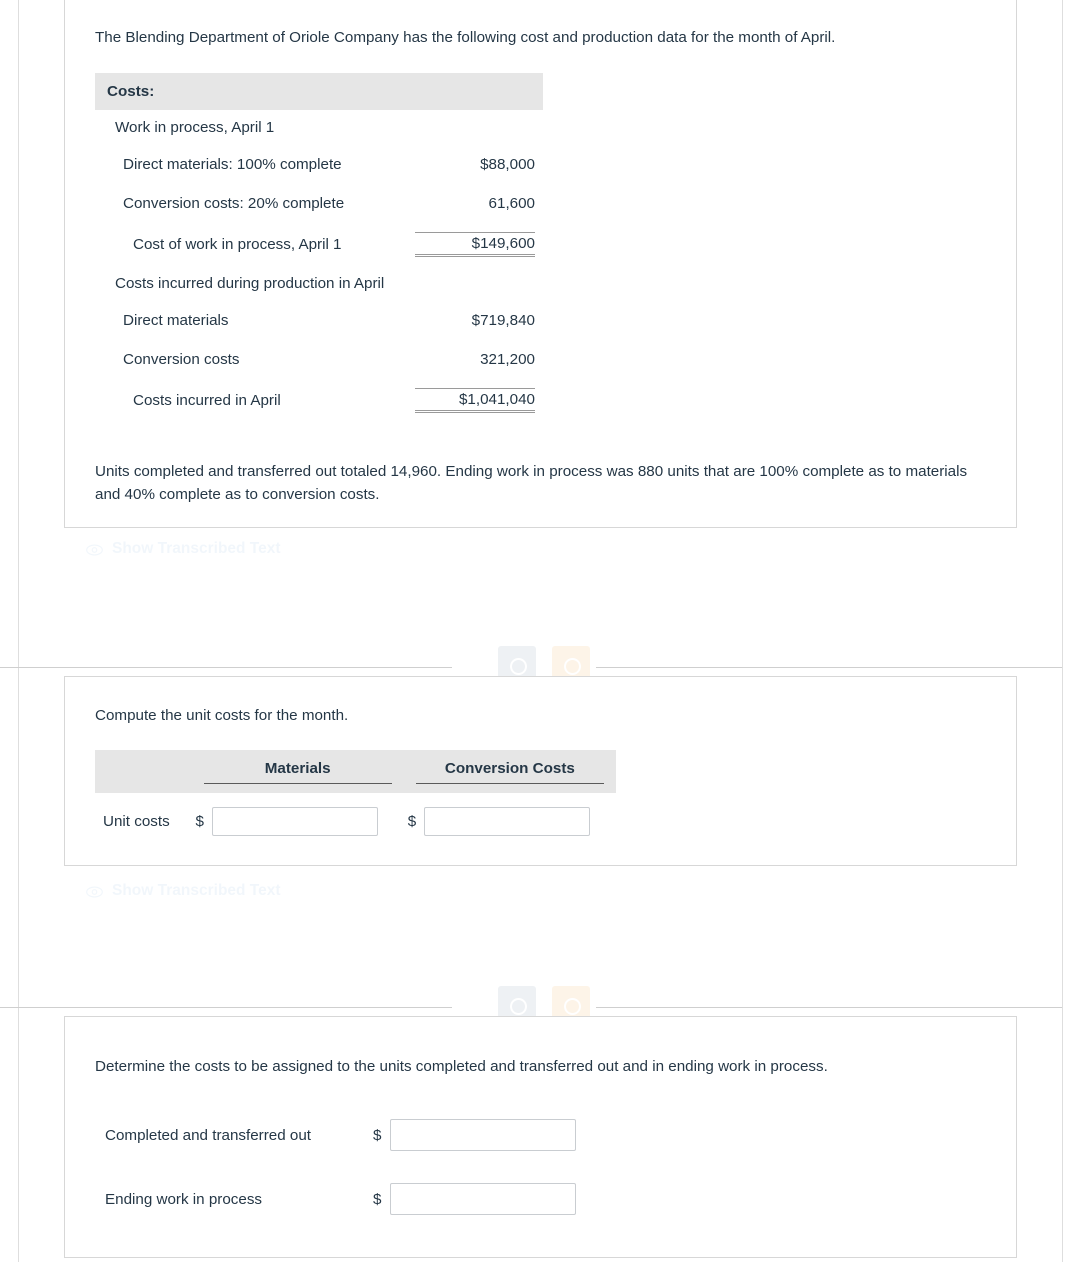  I want to click on cost-table-header-label: Costs:, so click(319, 91).